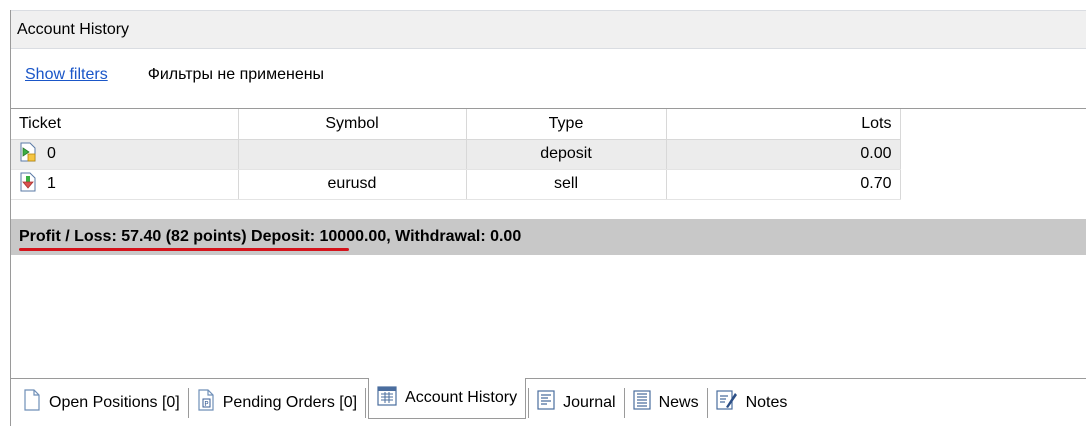 Image resolution: width=1086 pixels, height=426 pixels. What do you see at coordinates (114, 402) in the screenshot?
I see `tab-label: Open Positions [0]` at bounding box center [114, 402].